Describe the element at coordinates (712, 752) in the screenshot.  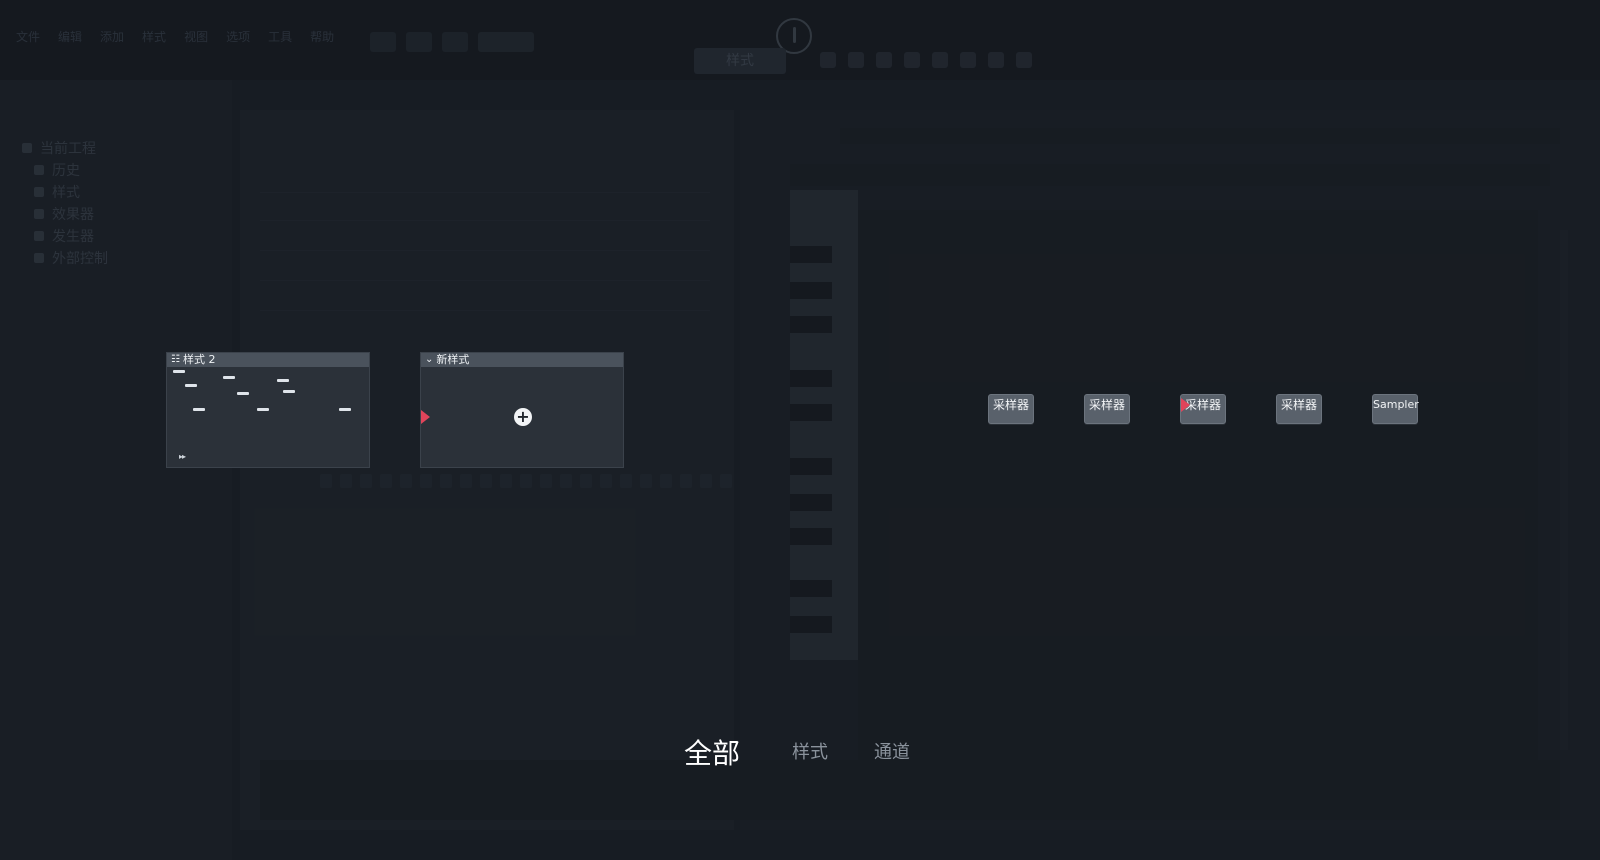
I see `tab-all: 全部` at that location.